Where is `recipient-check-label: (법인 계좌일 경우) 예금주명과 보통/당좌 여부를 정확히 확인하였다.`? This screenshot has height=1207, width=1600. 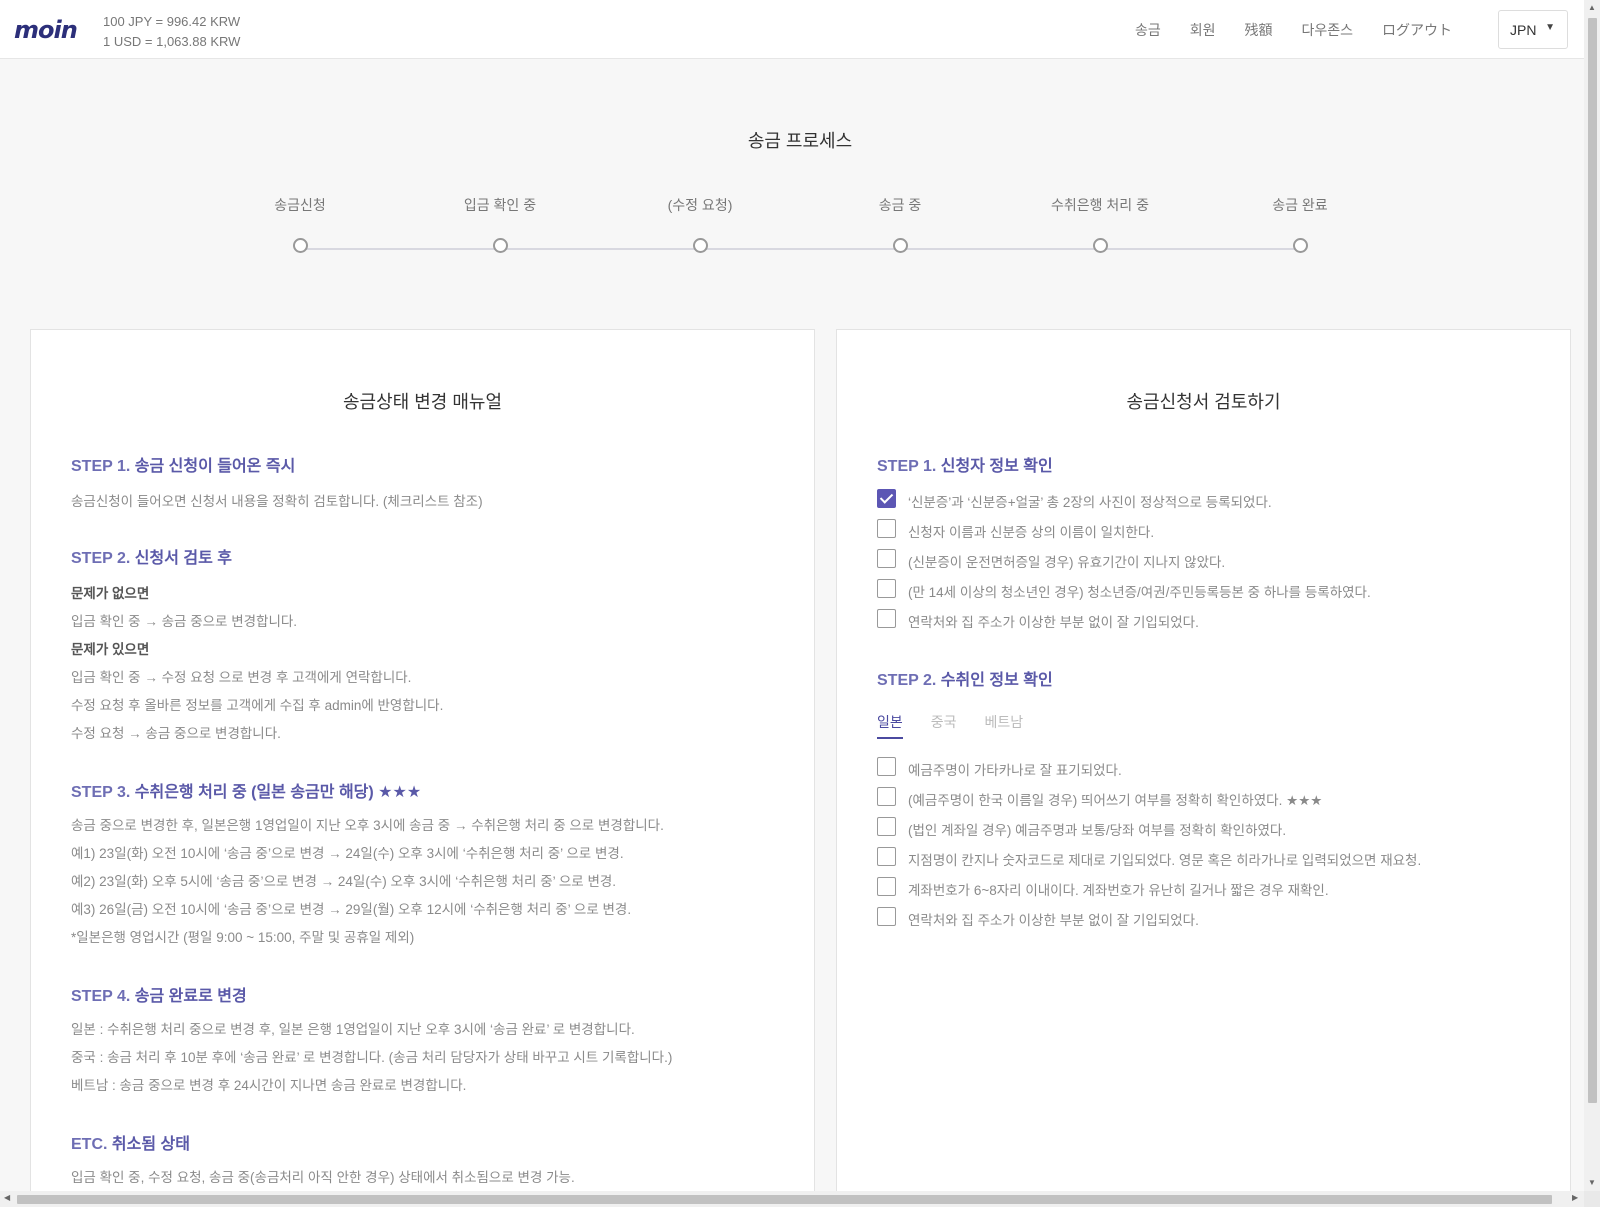
recipient-check-label: (법인 계좌일 경우) 예금주명과 보통/당좌 여부를 정확히 확인하였다. is located at coordinates (1097, 830).